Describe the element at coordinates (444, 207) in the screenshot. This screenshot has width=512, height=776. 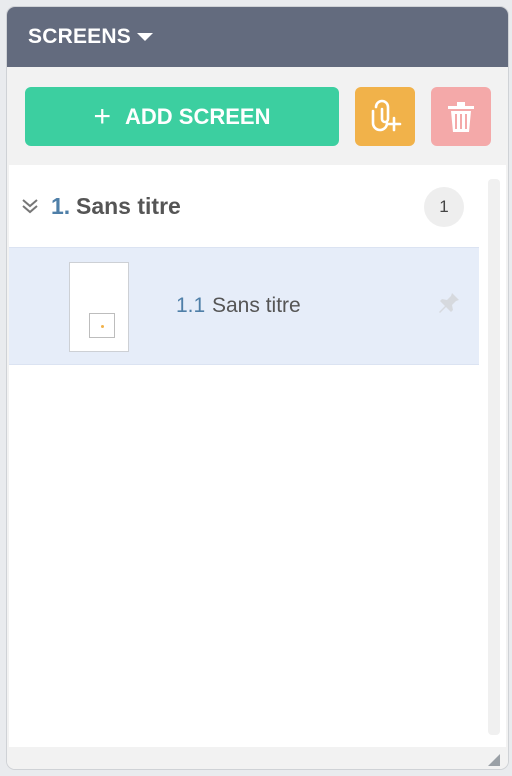
I see `group-count-badge: 1` at that location.